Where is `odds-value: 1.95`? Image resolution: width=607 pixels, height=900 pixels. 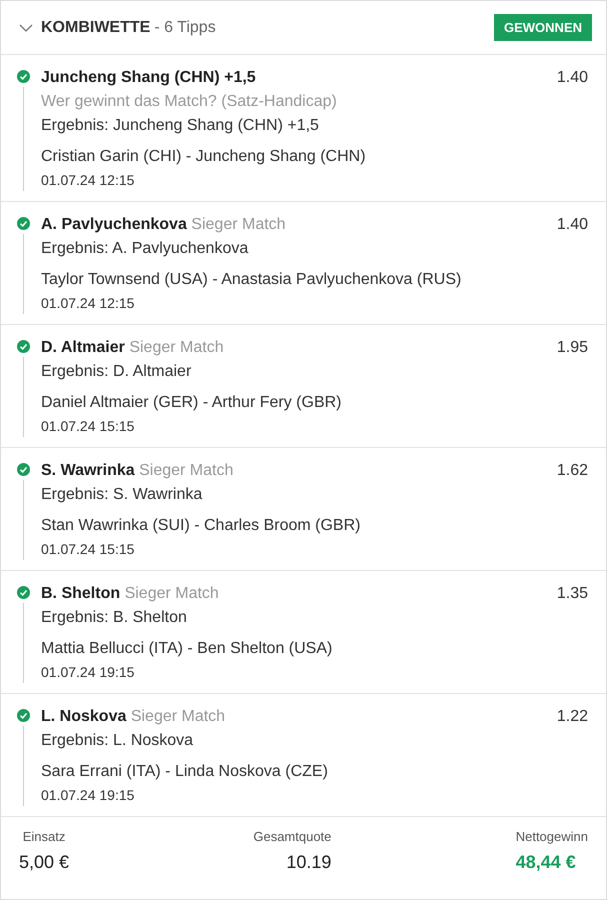
odds-value: 1.95 is located at coordinates (572, 348).